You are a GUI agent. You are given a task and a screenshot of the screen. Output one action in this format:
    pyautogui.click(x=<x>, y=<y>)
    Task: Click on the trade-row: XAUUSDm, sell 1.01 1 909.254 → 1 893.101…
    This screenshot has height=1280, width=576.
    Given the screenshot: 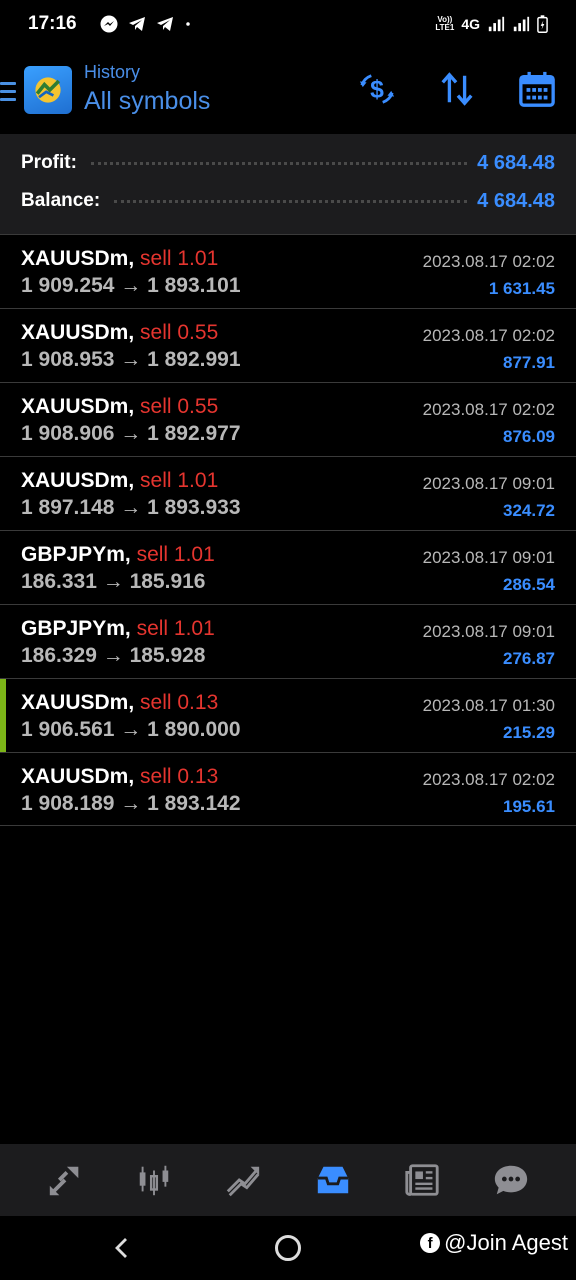 What is the action you would take?
    pyautogui.click(x=288, y=271)
    